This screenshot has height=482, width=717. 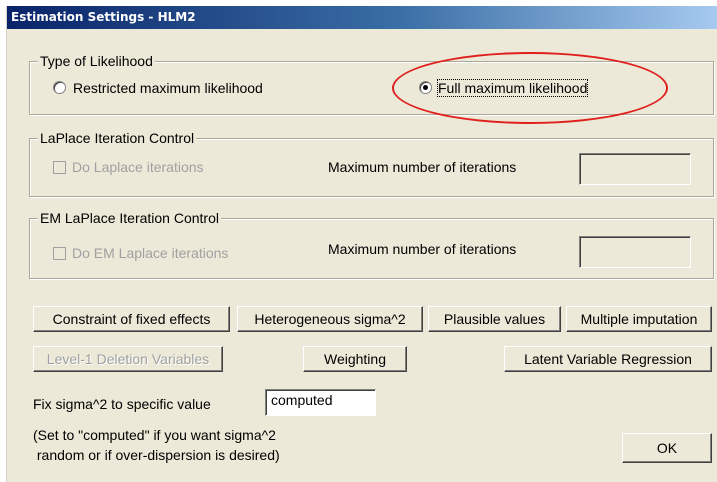 I want to click on laplace-group-title: LaPlace Iteration Control, so click(x=117, y=138).